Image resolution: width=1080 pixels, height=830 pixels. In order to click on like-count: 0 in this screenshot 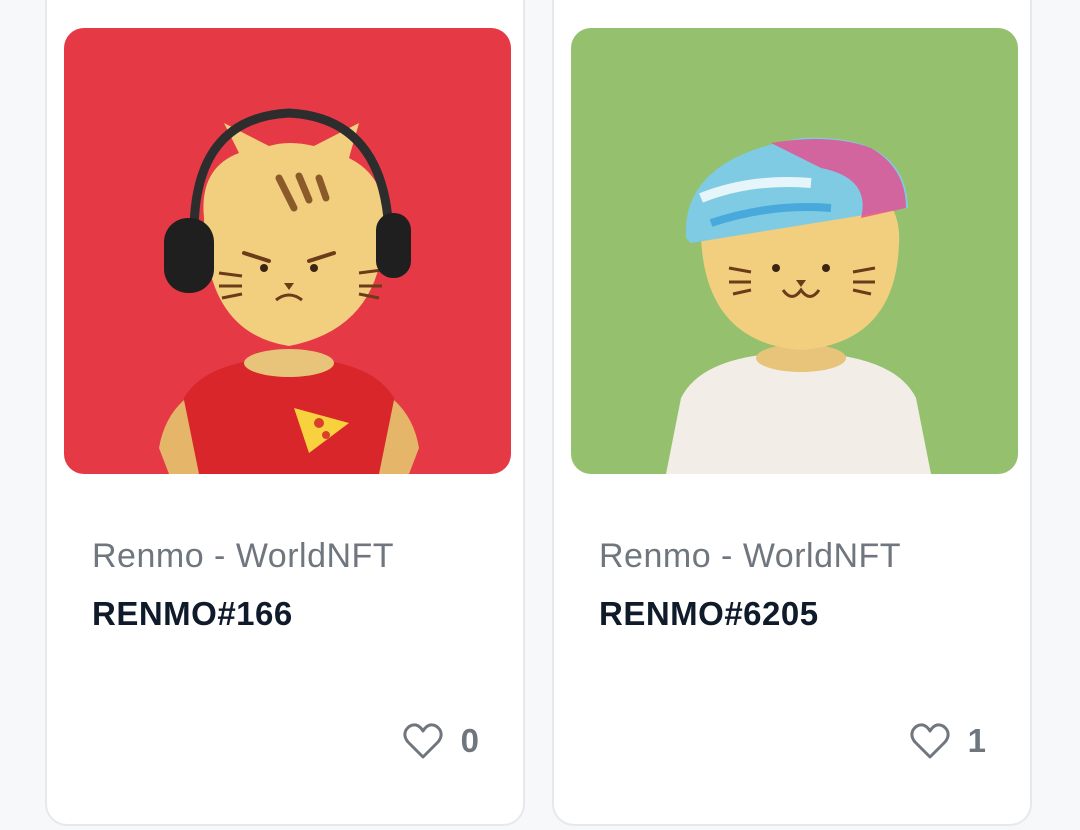, I will do `click(469, 740)`.